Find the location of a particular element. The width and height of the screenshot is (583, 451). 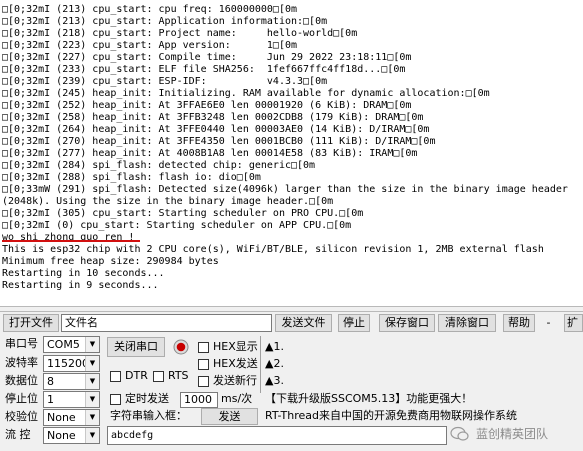

collapse-button: - is located at coordinates (548, 323).